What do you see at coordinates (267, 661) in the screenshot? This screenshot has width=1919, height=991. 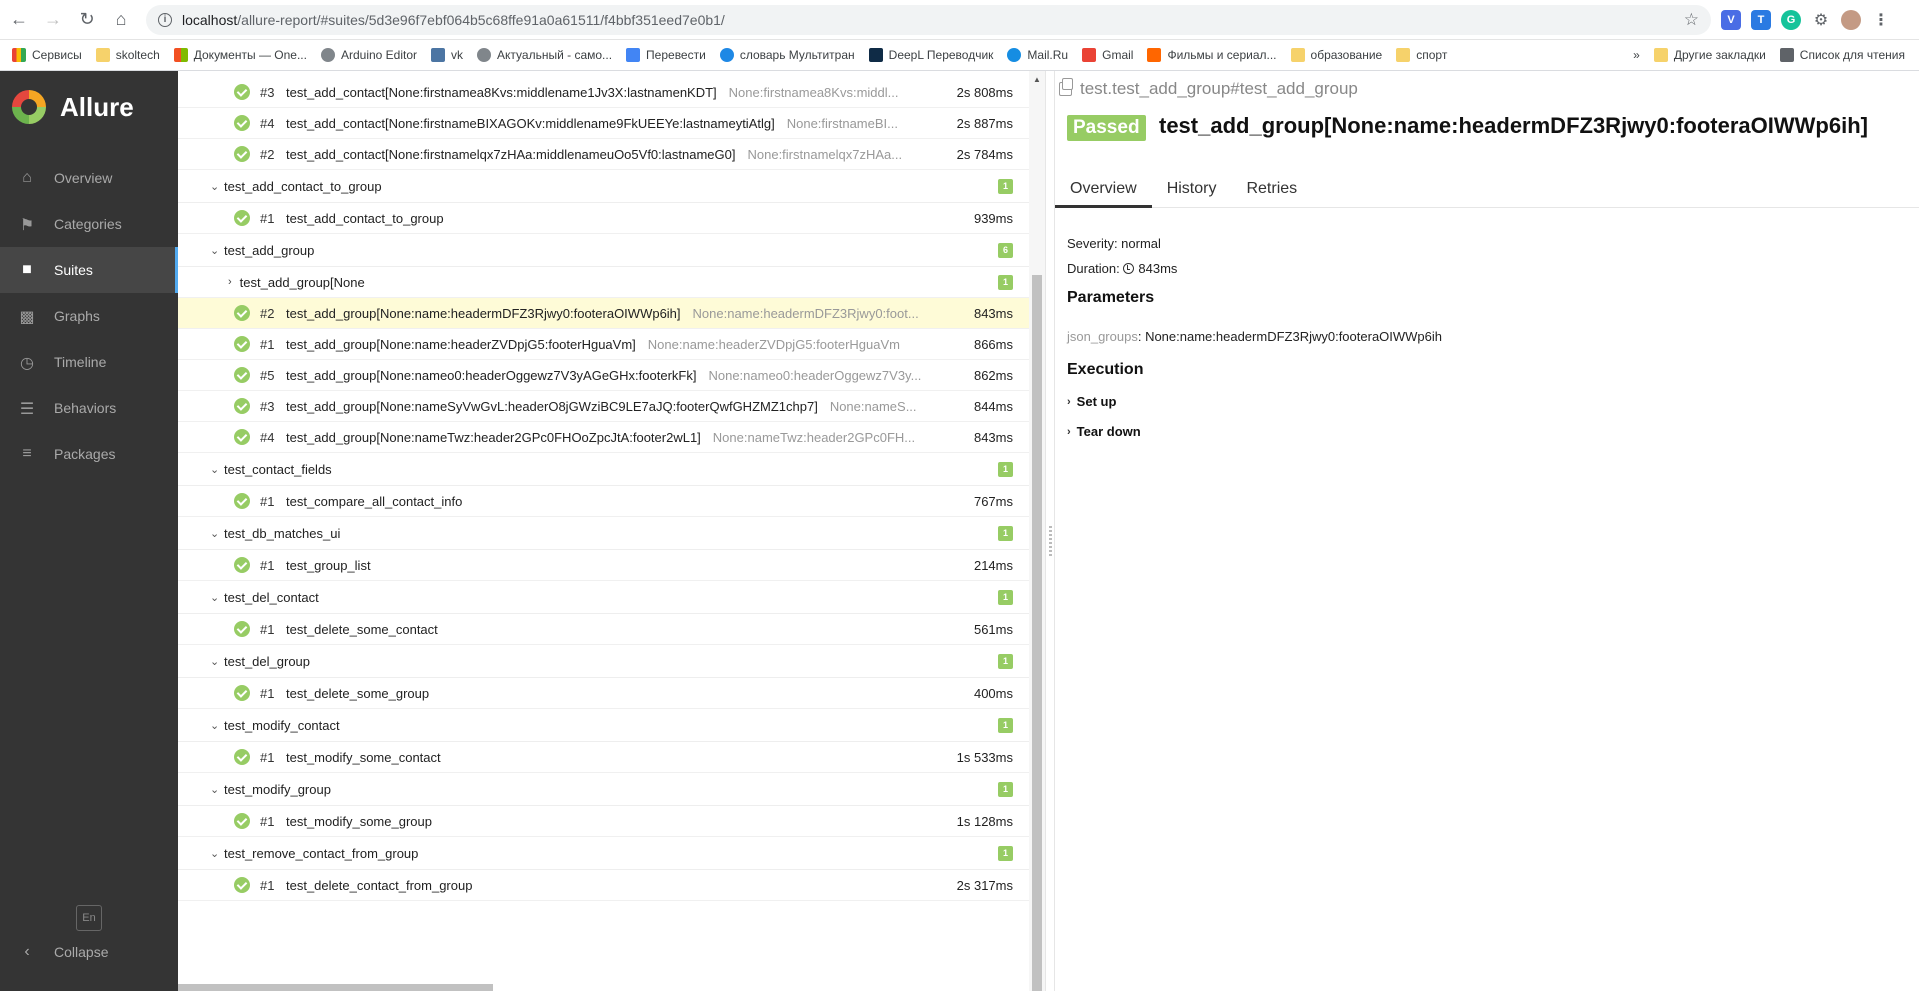 I see `suite-name: test_del_group` at bounding box center [267, 661].